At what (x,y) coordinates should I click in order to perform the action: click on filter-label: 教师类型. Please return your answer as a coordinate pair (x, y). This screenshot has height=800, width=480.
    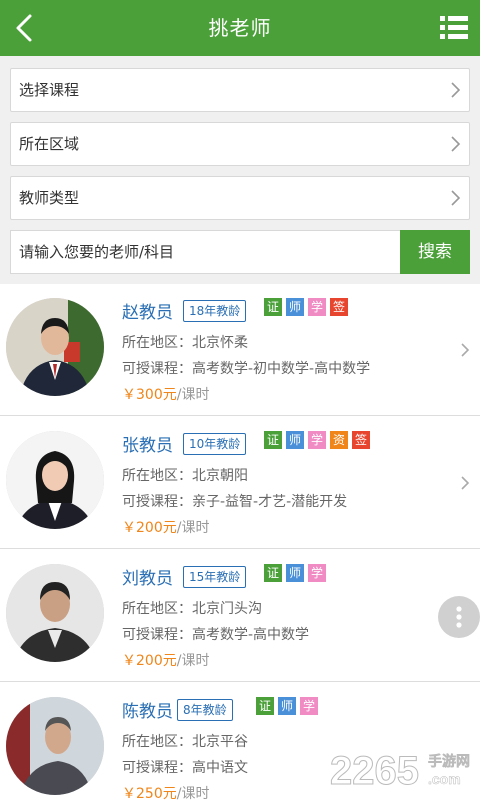
    Looking at the image, I should click on (49, 198).